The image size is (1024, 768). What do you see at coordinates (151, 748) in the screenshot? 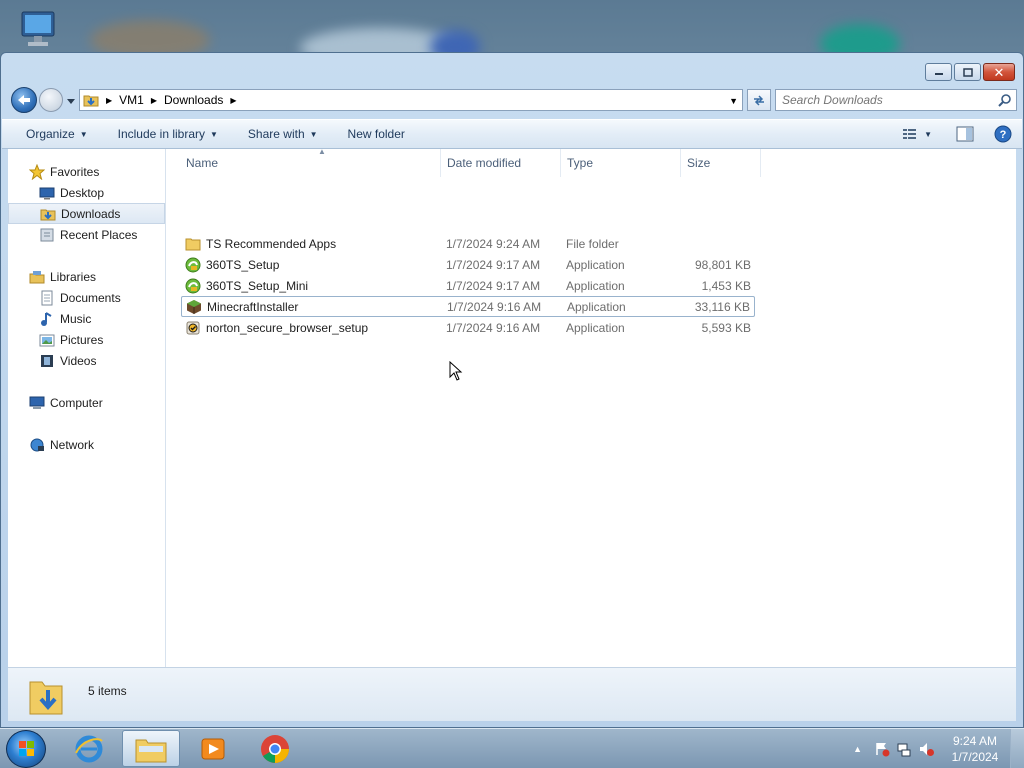
I see `taskbar-windows-explorer` at bounding box center [151, 748].